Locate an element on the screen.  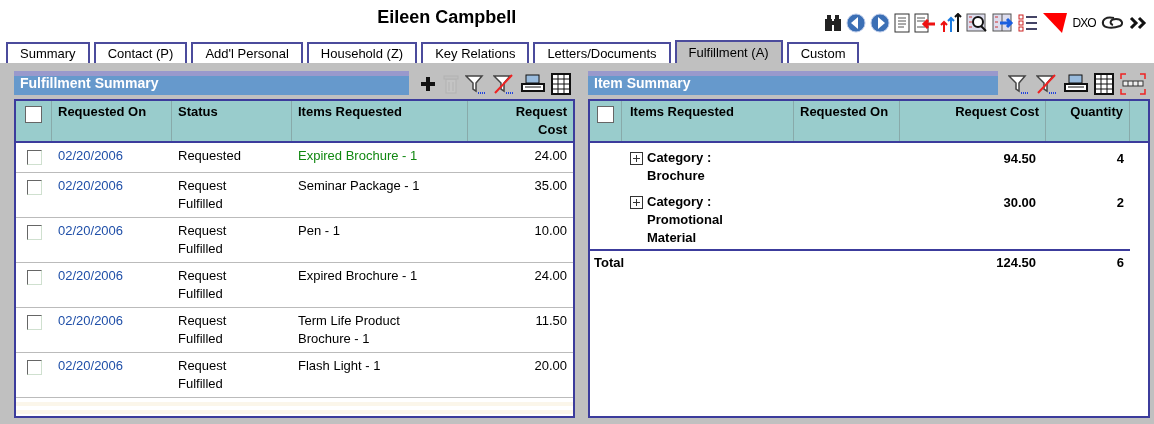
total-label: Total is located at coordinates (609, 262).